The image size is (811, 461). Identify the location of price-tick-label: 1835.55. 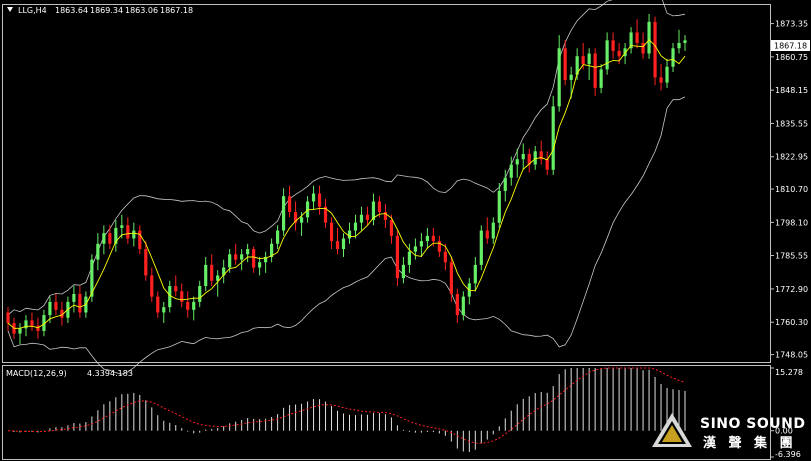
(791, 123).